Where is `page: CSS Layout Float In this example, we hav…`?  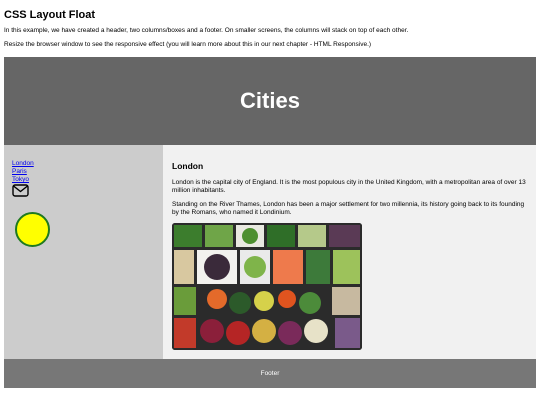 page: CSS Layout Float In this example, we hav… is located at coordinates (270, 24).